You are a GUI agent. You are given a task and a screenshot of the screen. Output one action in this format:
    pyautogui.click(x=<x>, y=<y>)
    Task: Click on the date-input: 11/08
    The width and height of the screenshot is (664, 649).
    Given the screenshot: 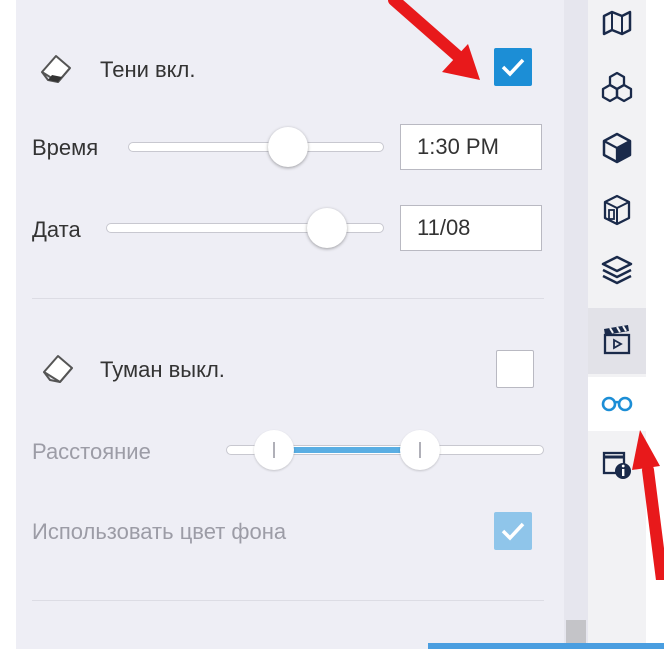 What is the action you would take?
    pyautogui.click(x=471, y=228)
    